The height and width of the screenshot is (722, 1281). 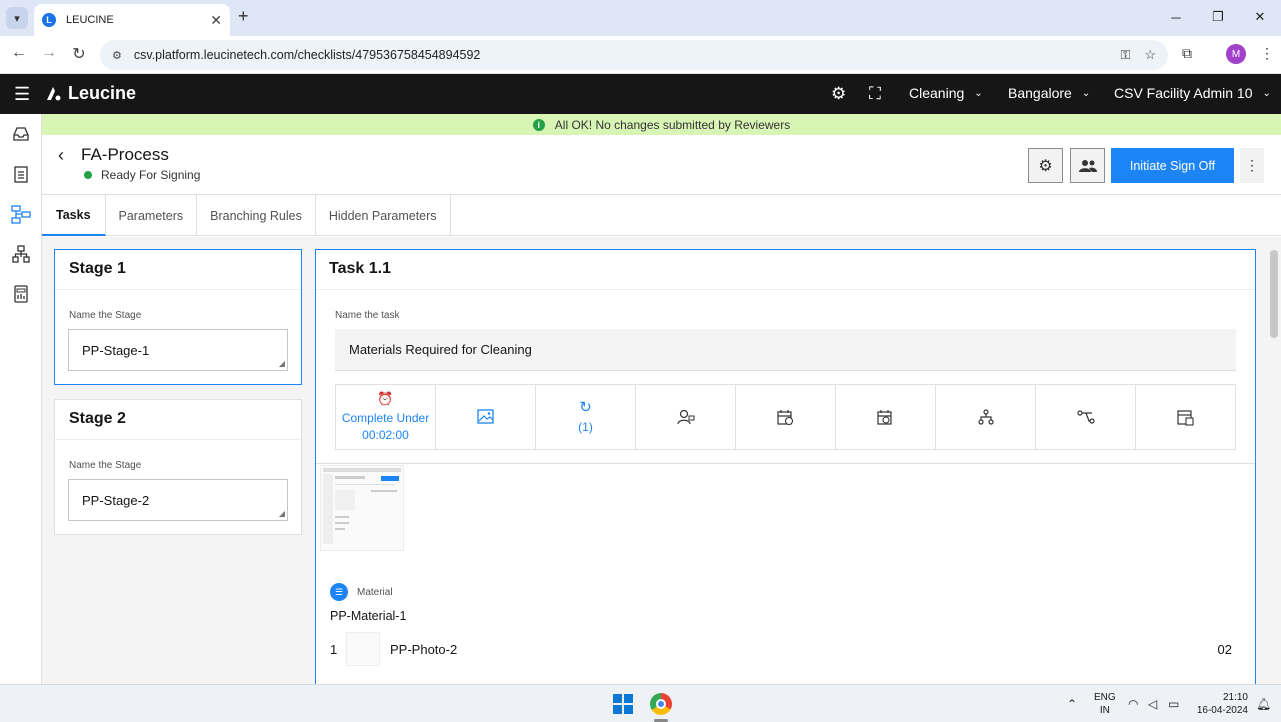 I want to click on window-close-icon: ✕, so click(x=1260, y=17).